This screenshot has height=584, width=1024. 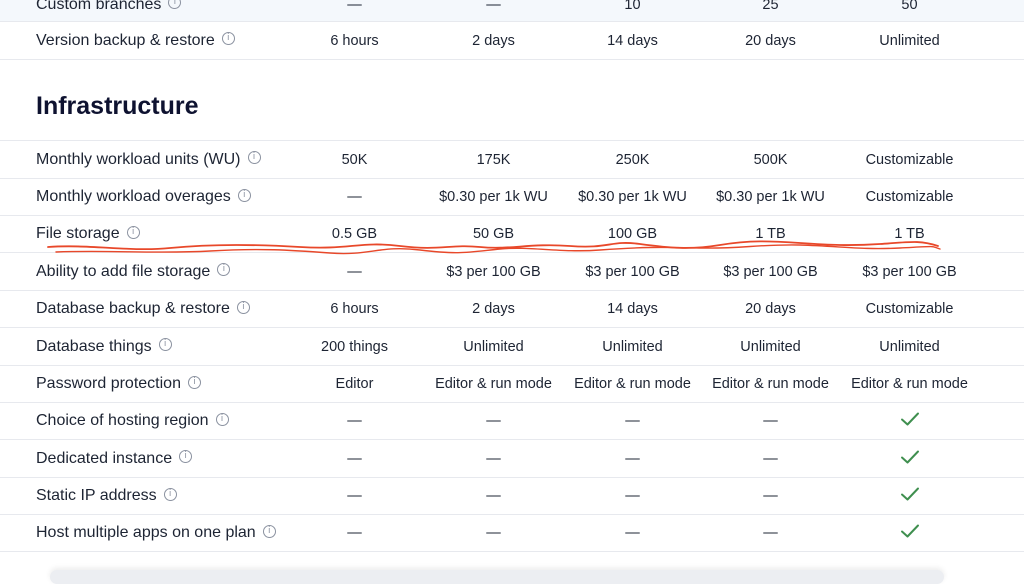 I want to click on feature-label: Dedicated instance i, so click(x=114, y=459).